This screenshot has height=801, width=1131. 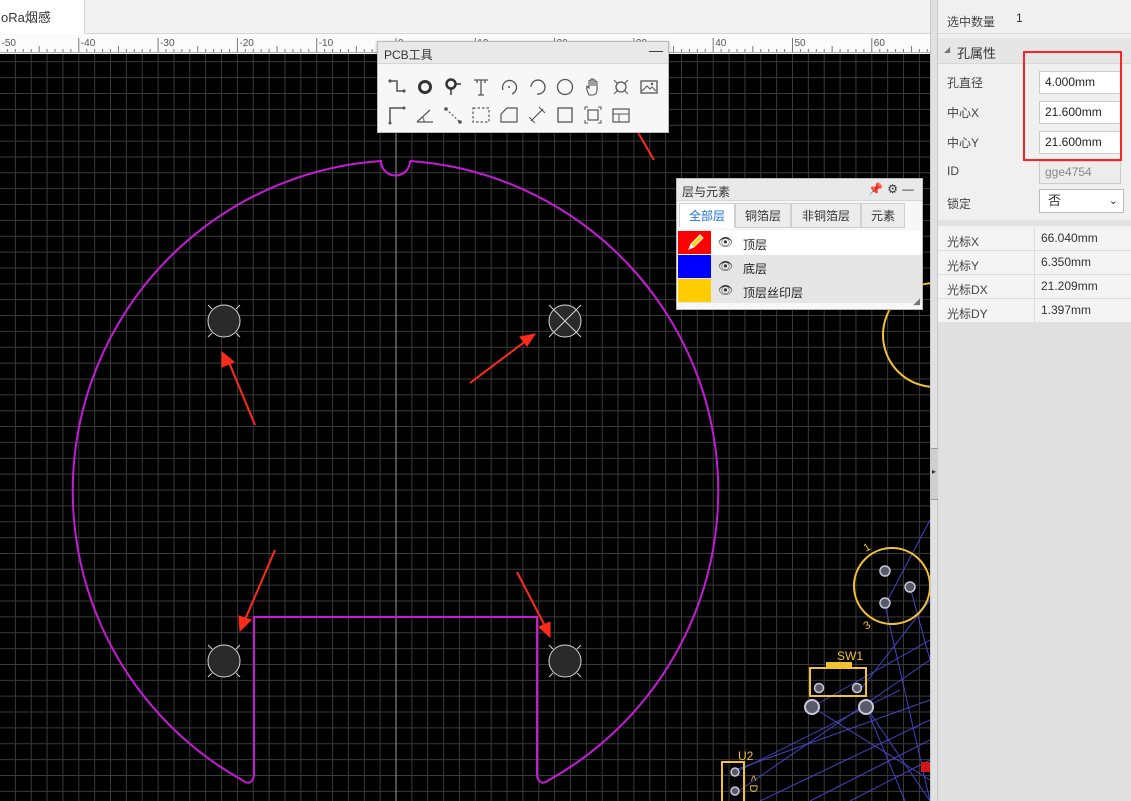 I want to click on track-icon, so click(x=397, y=87).